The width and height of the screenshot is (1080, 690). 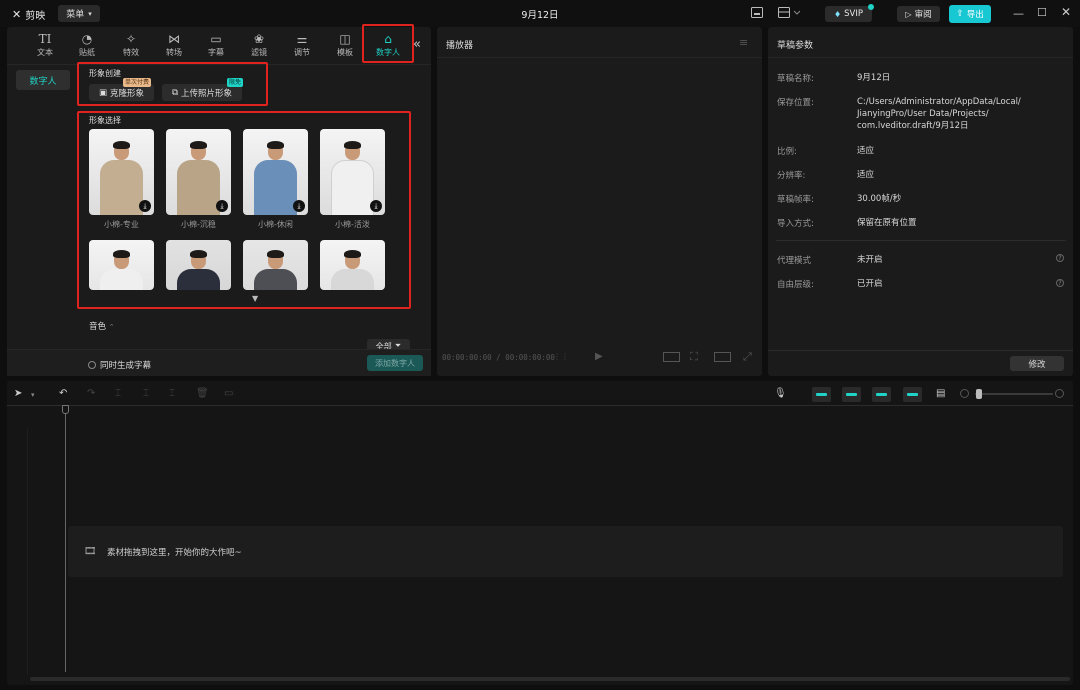 What do you see at coordinates (131, 52) in the screenshot?
I see `tab-label: 特效` at bounding box center [131, 52].